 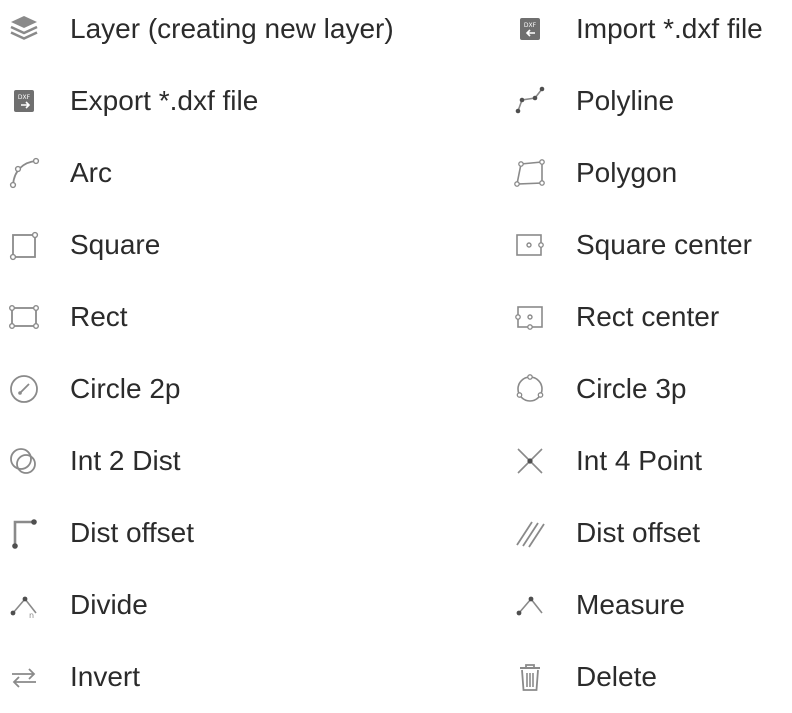 What do you see at coordinates (669, 28) in the screenshot?
I see `menu-item-label: Import *.dxf file` at bounding box center [669, 28].